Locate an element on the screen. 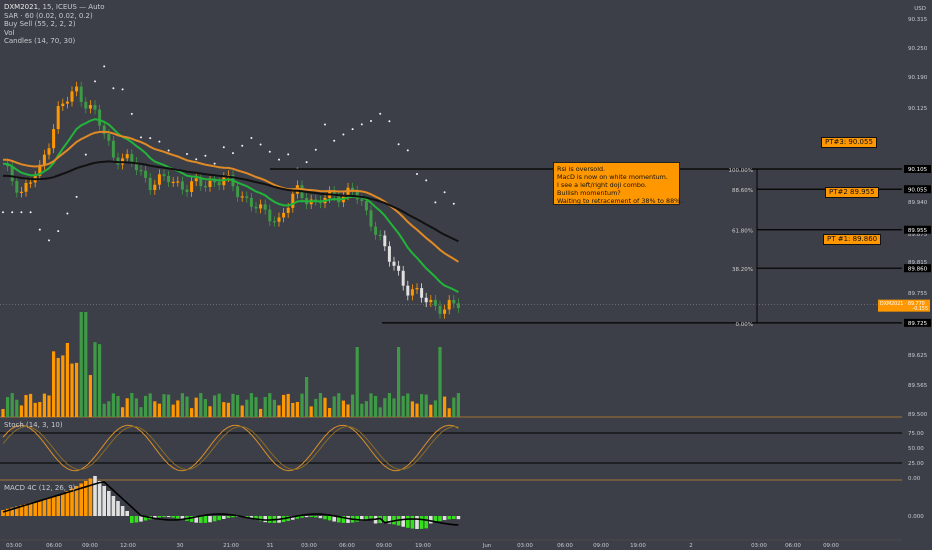  fib-level-label: 38.20% is located at coordinates (742, 270).